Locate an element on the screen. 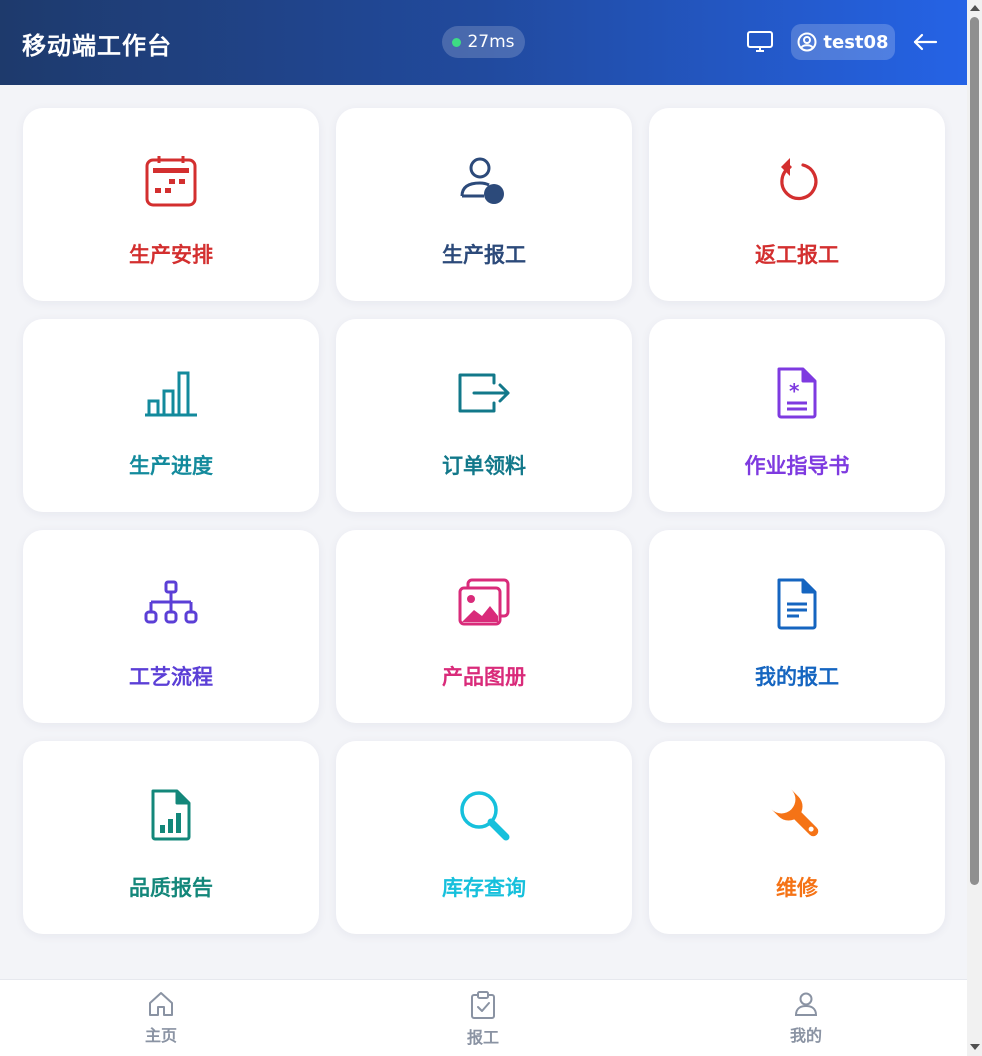 This screenshot has height=1056, width=982. module-card-work-instruction: * 作业指导书 is located at coordinates (797, 415).